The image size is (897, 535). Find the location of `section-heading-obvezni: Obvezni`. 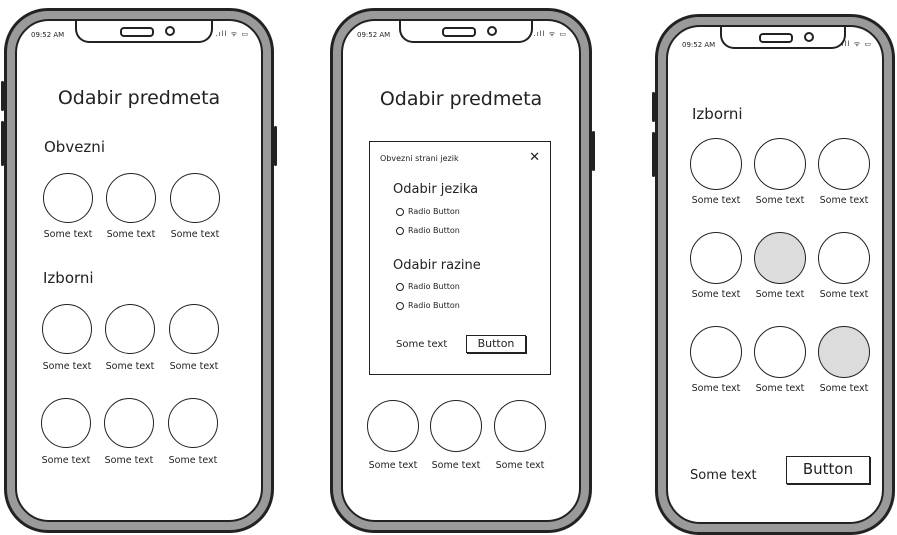

section-heading-obvezni: Obvezni is located at coordinates (74, 147).